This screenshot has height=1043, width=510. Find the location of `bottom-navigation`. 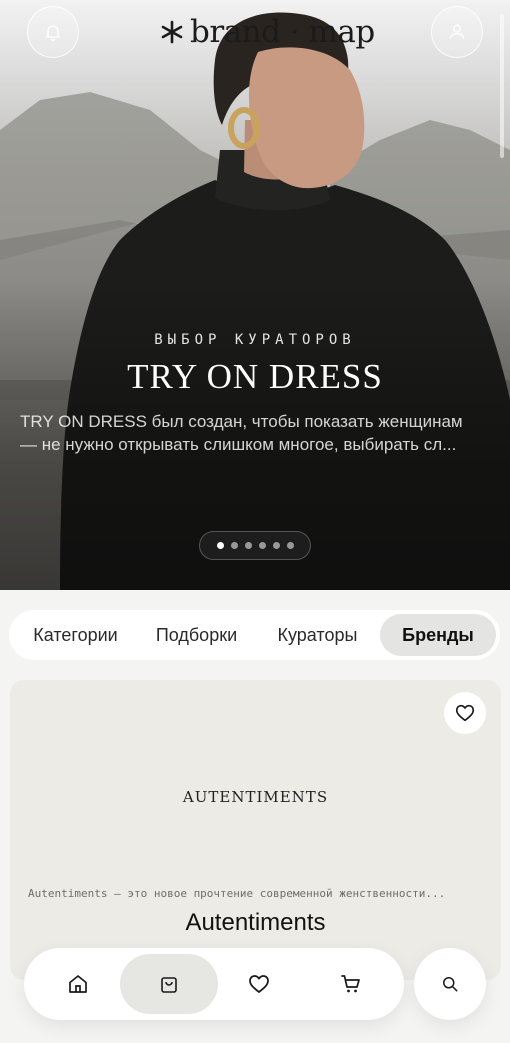

bottom-navigation is located at coordinates (214, 984).